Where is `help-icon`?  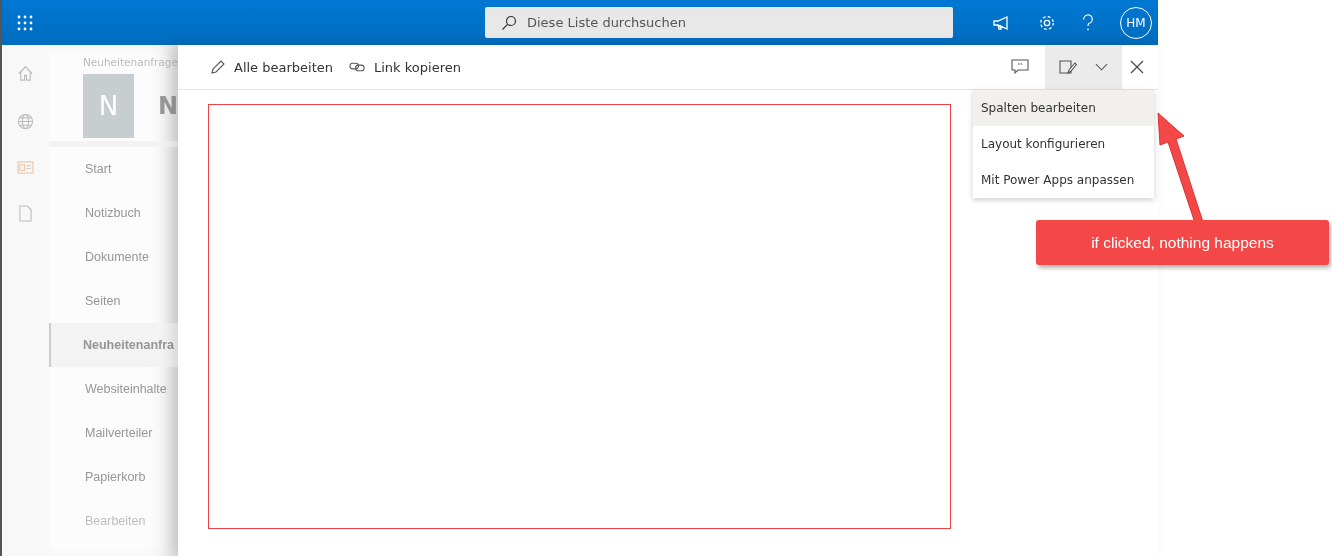
help-icon is located at coordinates (1088, 22).